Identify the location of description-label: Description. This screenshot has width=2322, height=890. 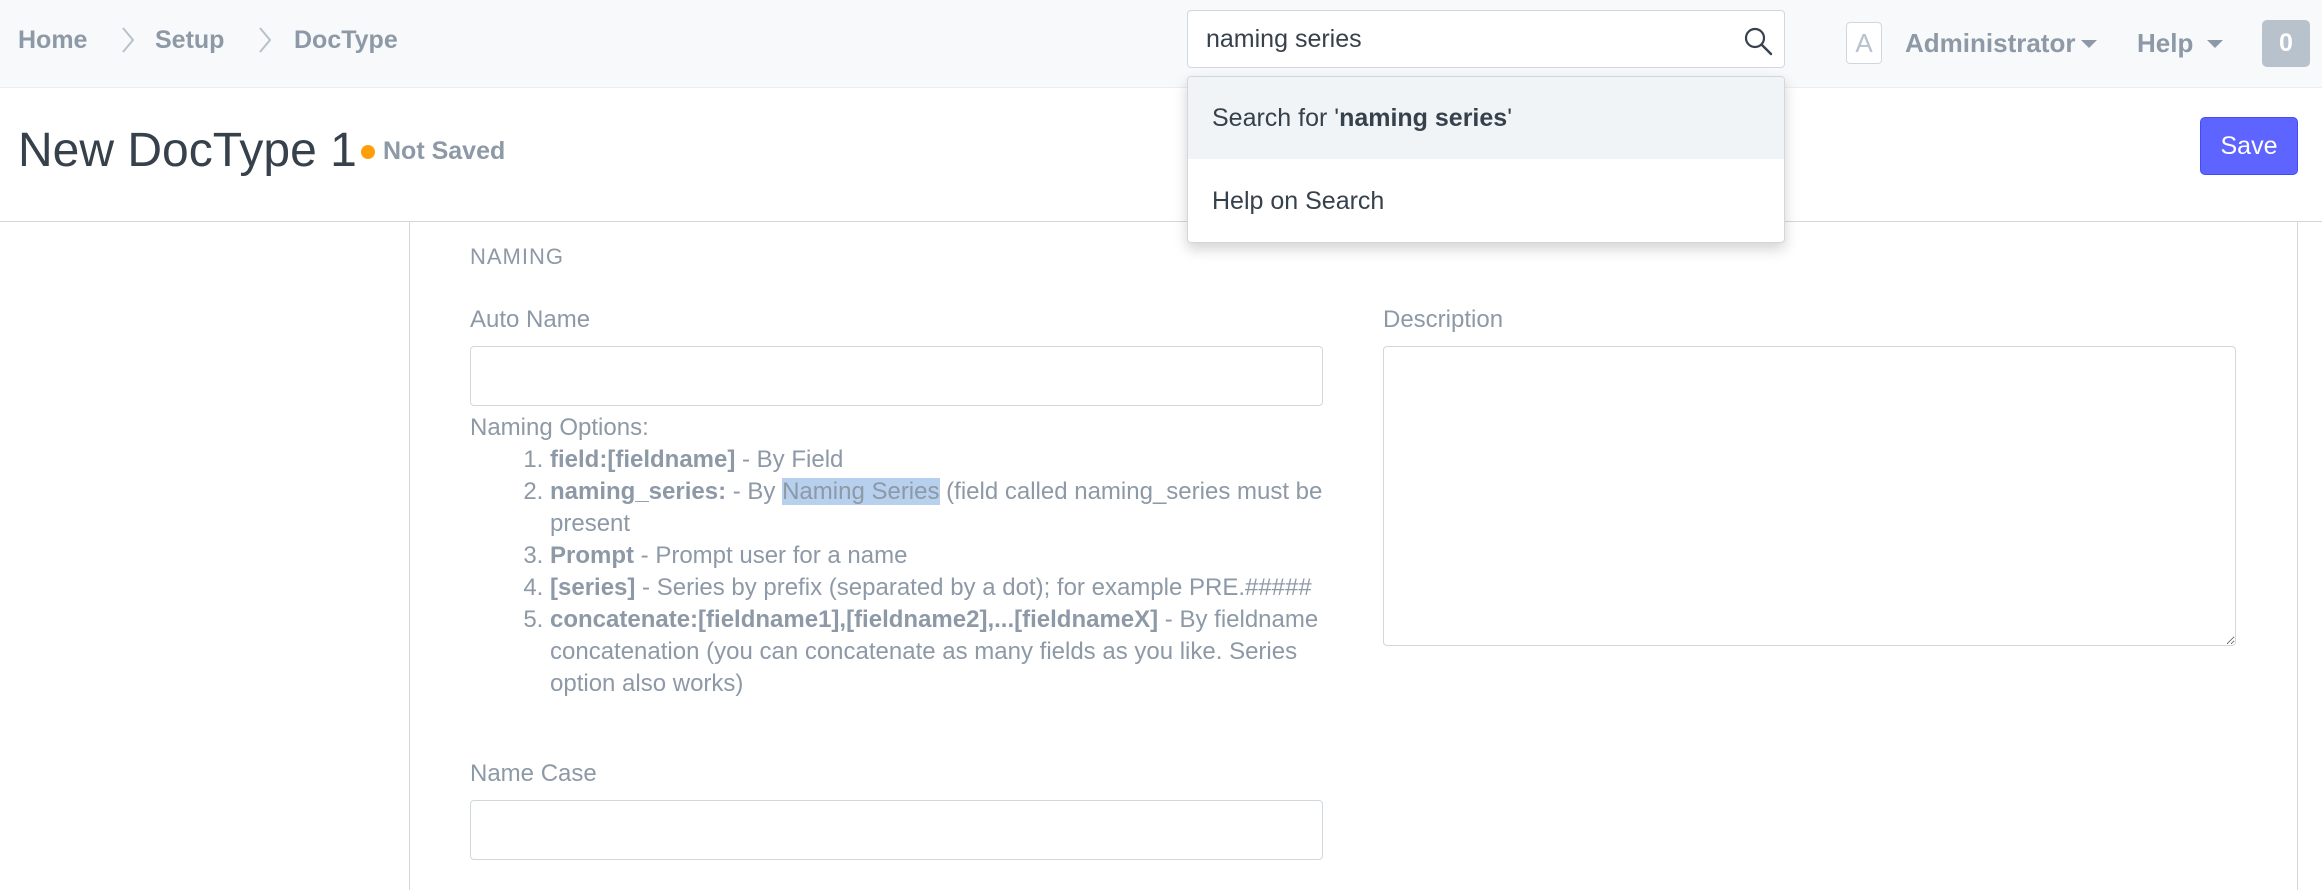
(1443, 319).